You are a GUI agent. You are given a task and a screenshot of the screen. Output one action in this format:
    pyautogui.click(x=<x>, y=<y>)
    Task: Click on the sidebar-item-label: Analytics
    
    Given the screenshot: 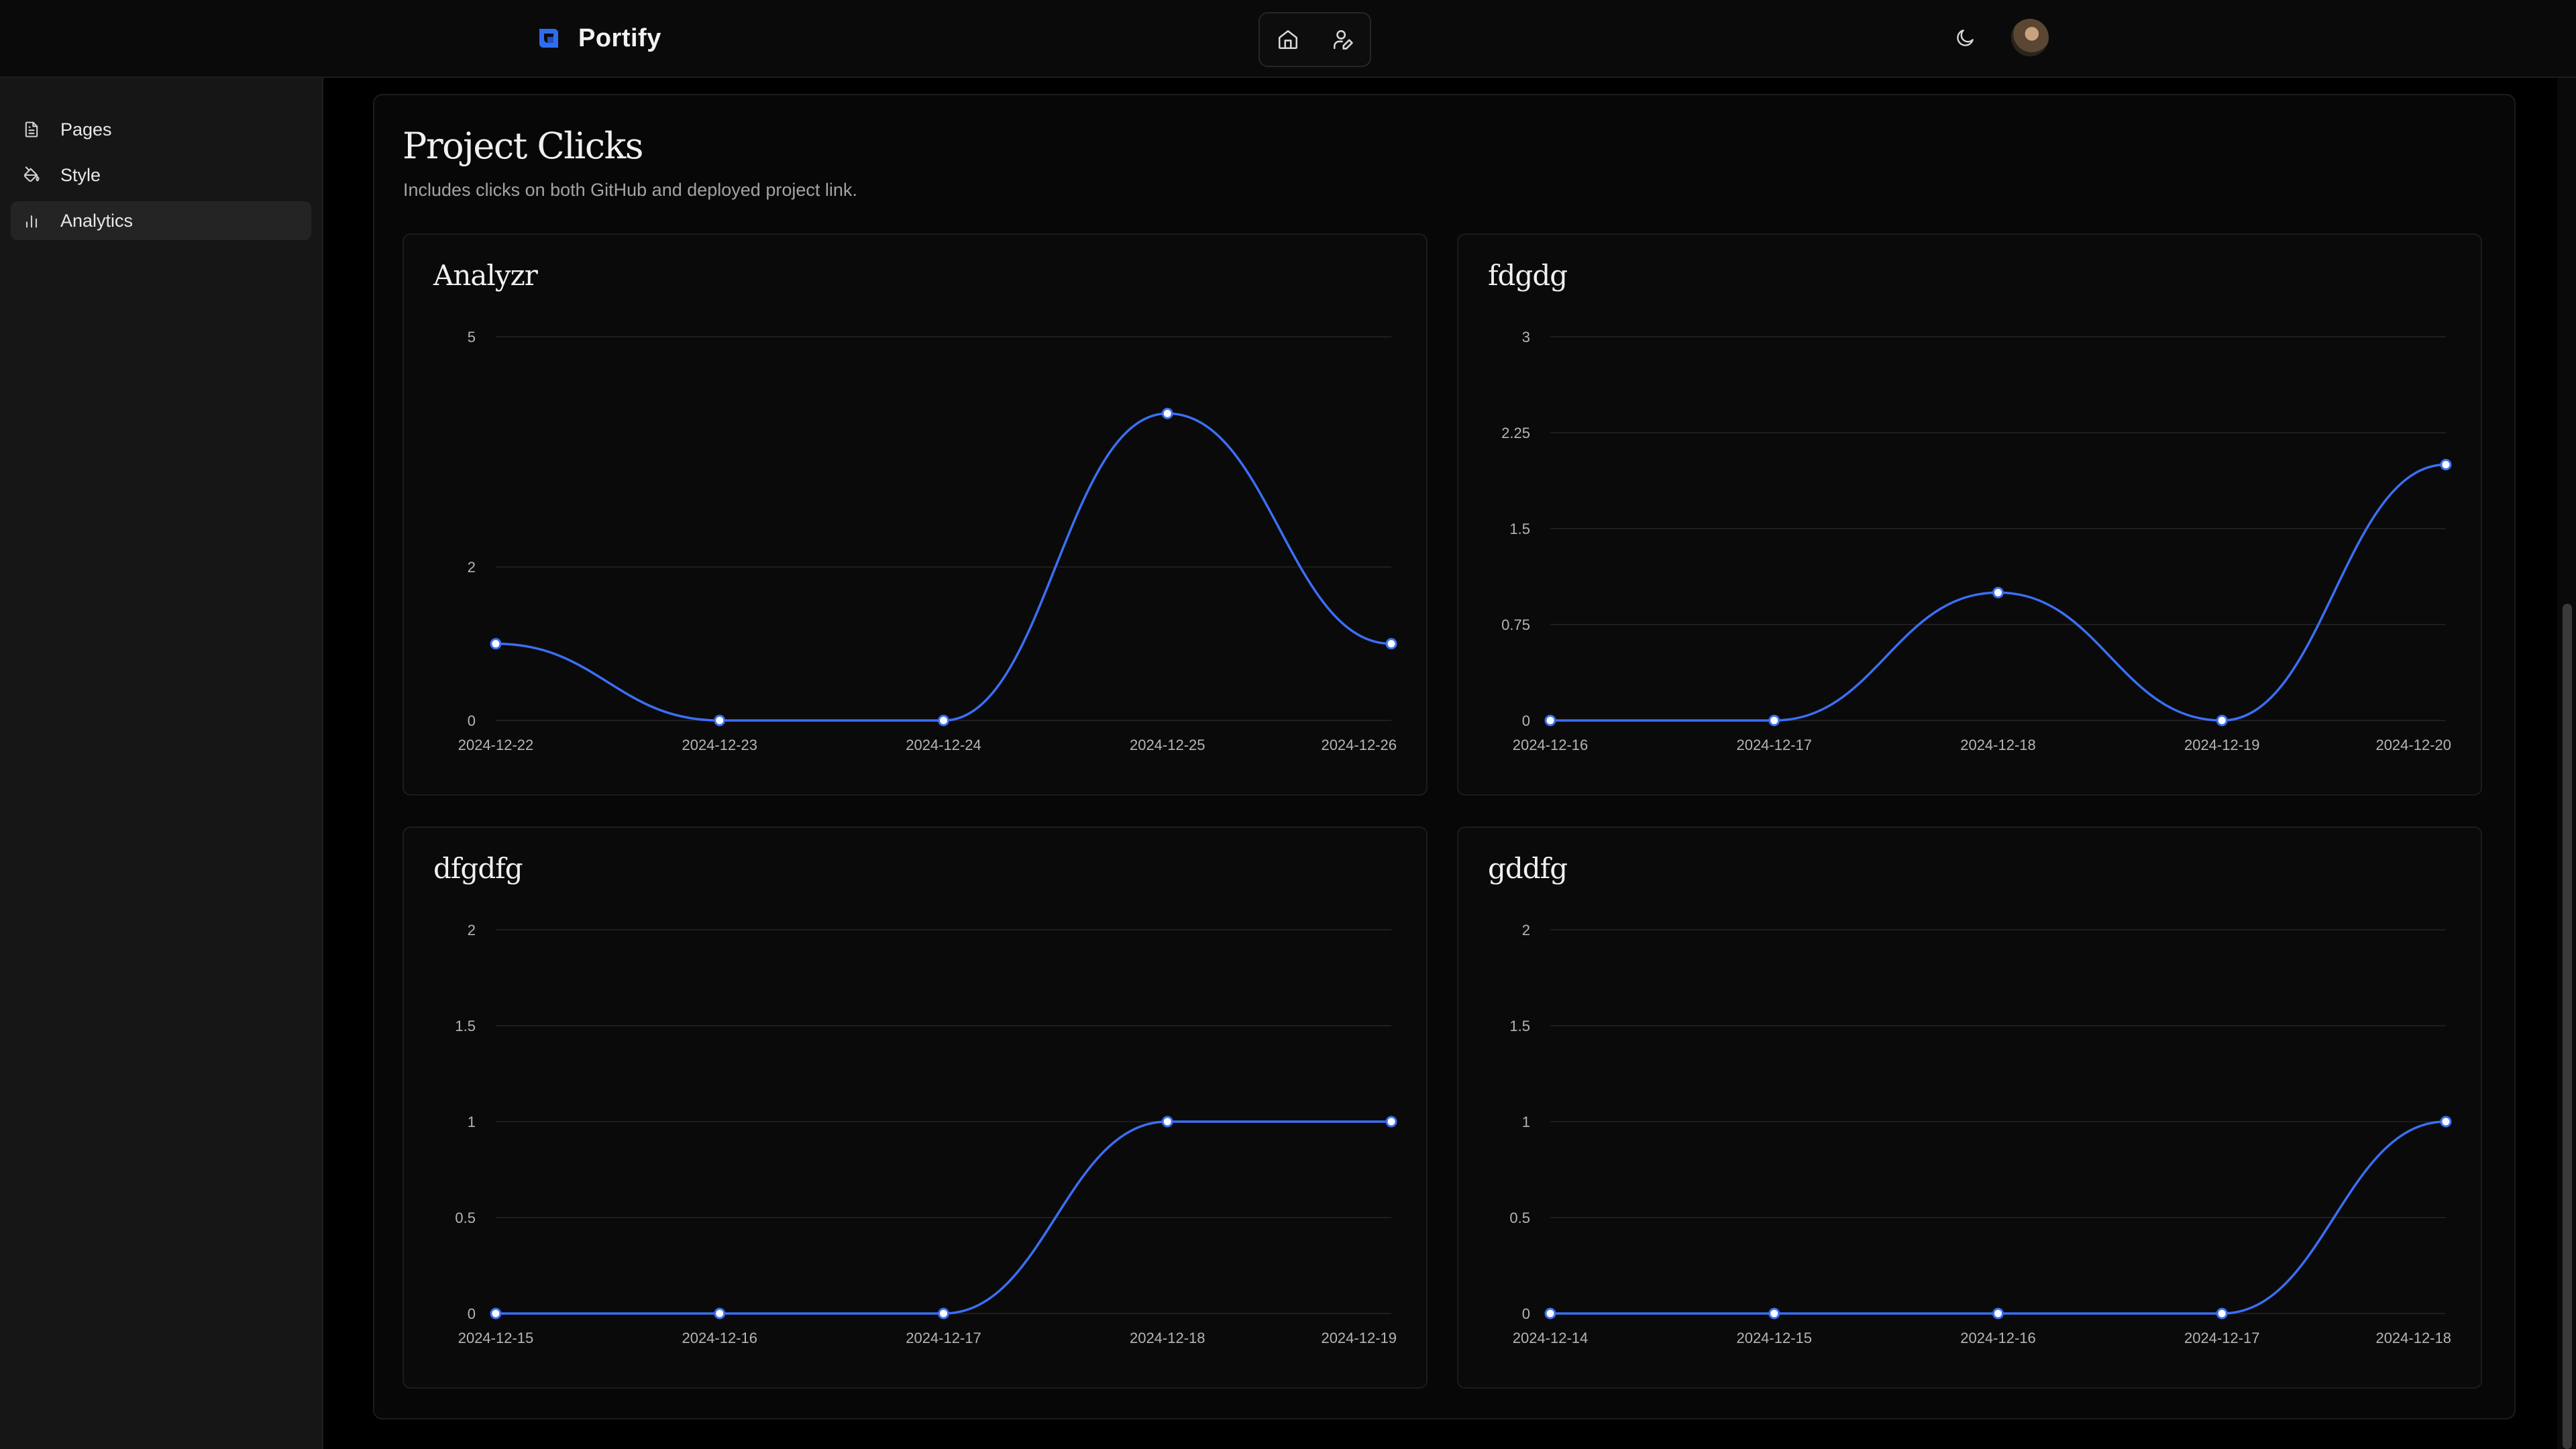 What is the action you would take?
    pyautogui.click(x=96, y=220)
    